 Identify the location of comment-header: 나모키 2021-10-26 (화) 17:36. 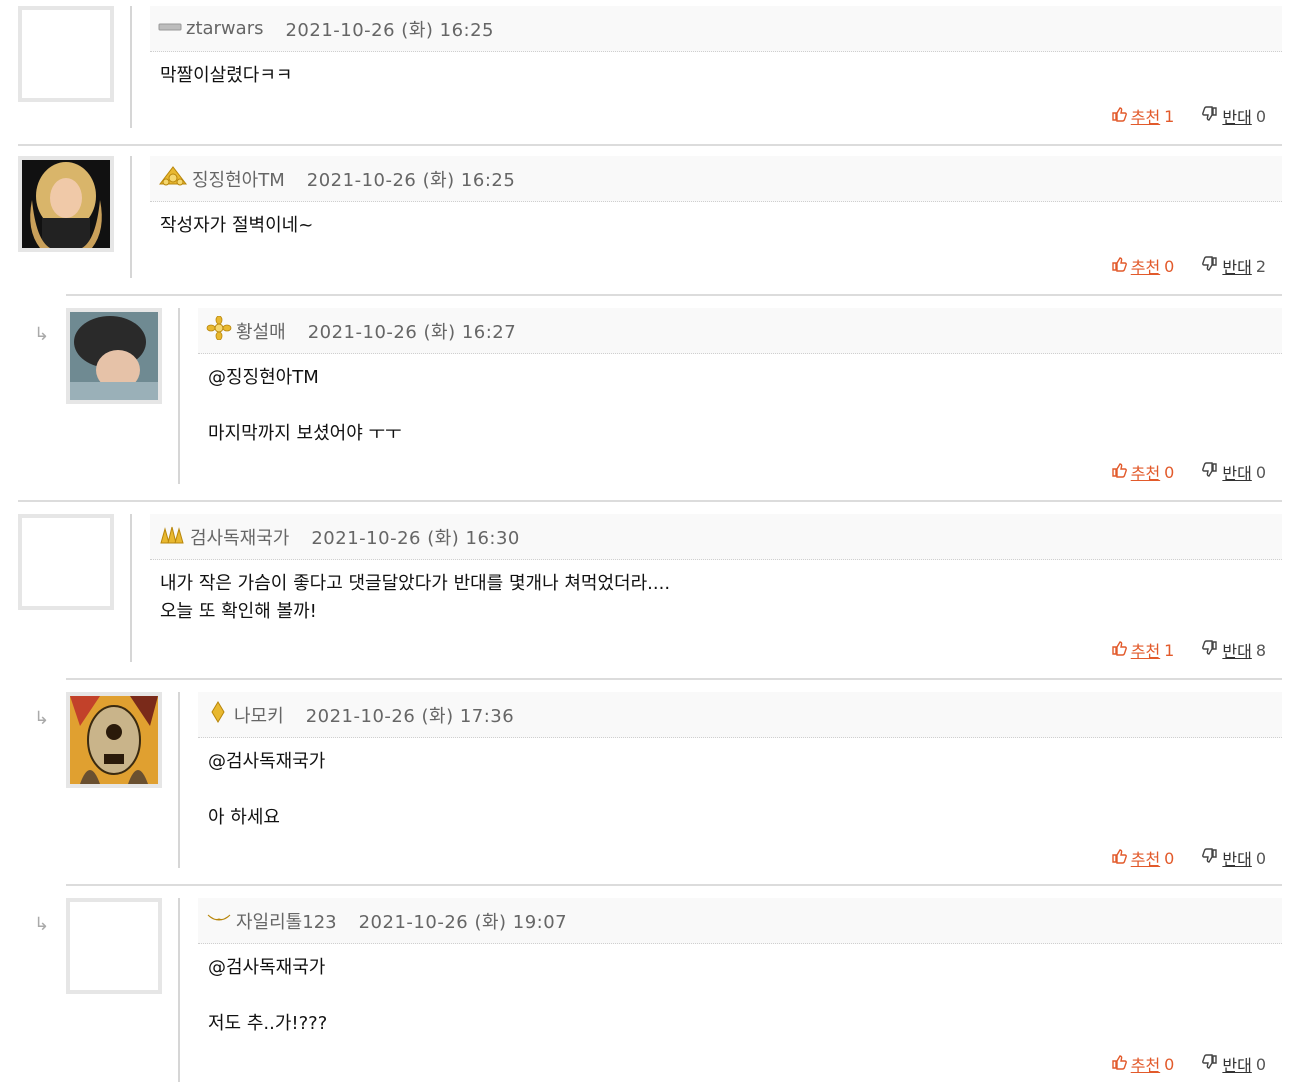
(740, 715).